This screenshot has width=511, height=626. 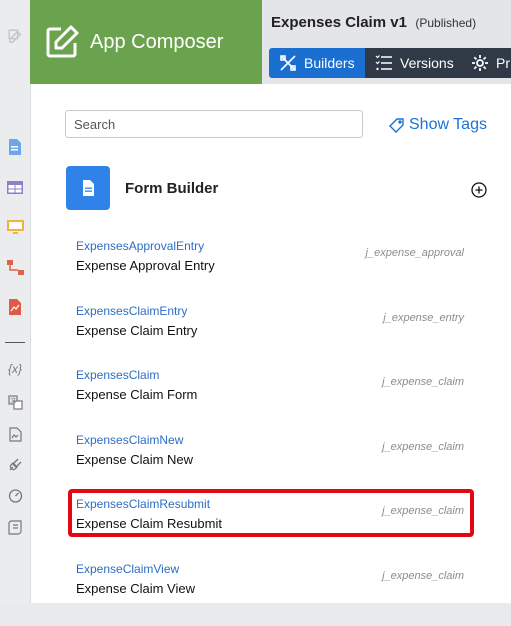 What do you see at coordinates (480, 63) in the screenshot?
I see `gear-icon` at bounding box center [480, 63].